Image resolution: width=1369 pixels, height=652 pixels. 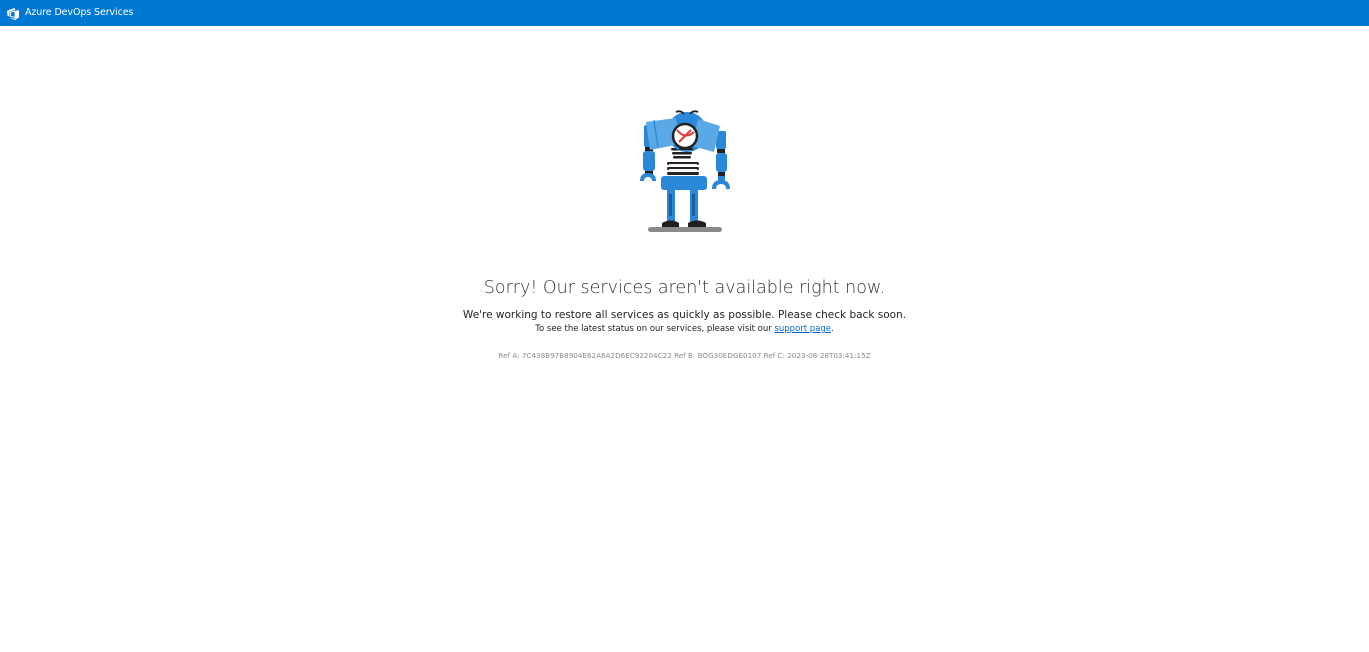 I want to click on azure-devops-home-link: Azure DevOps Services, so click(x=69, y=13).